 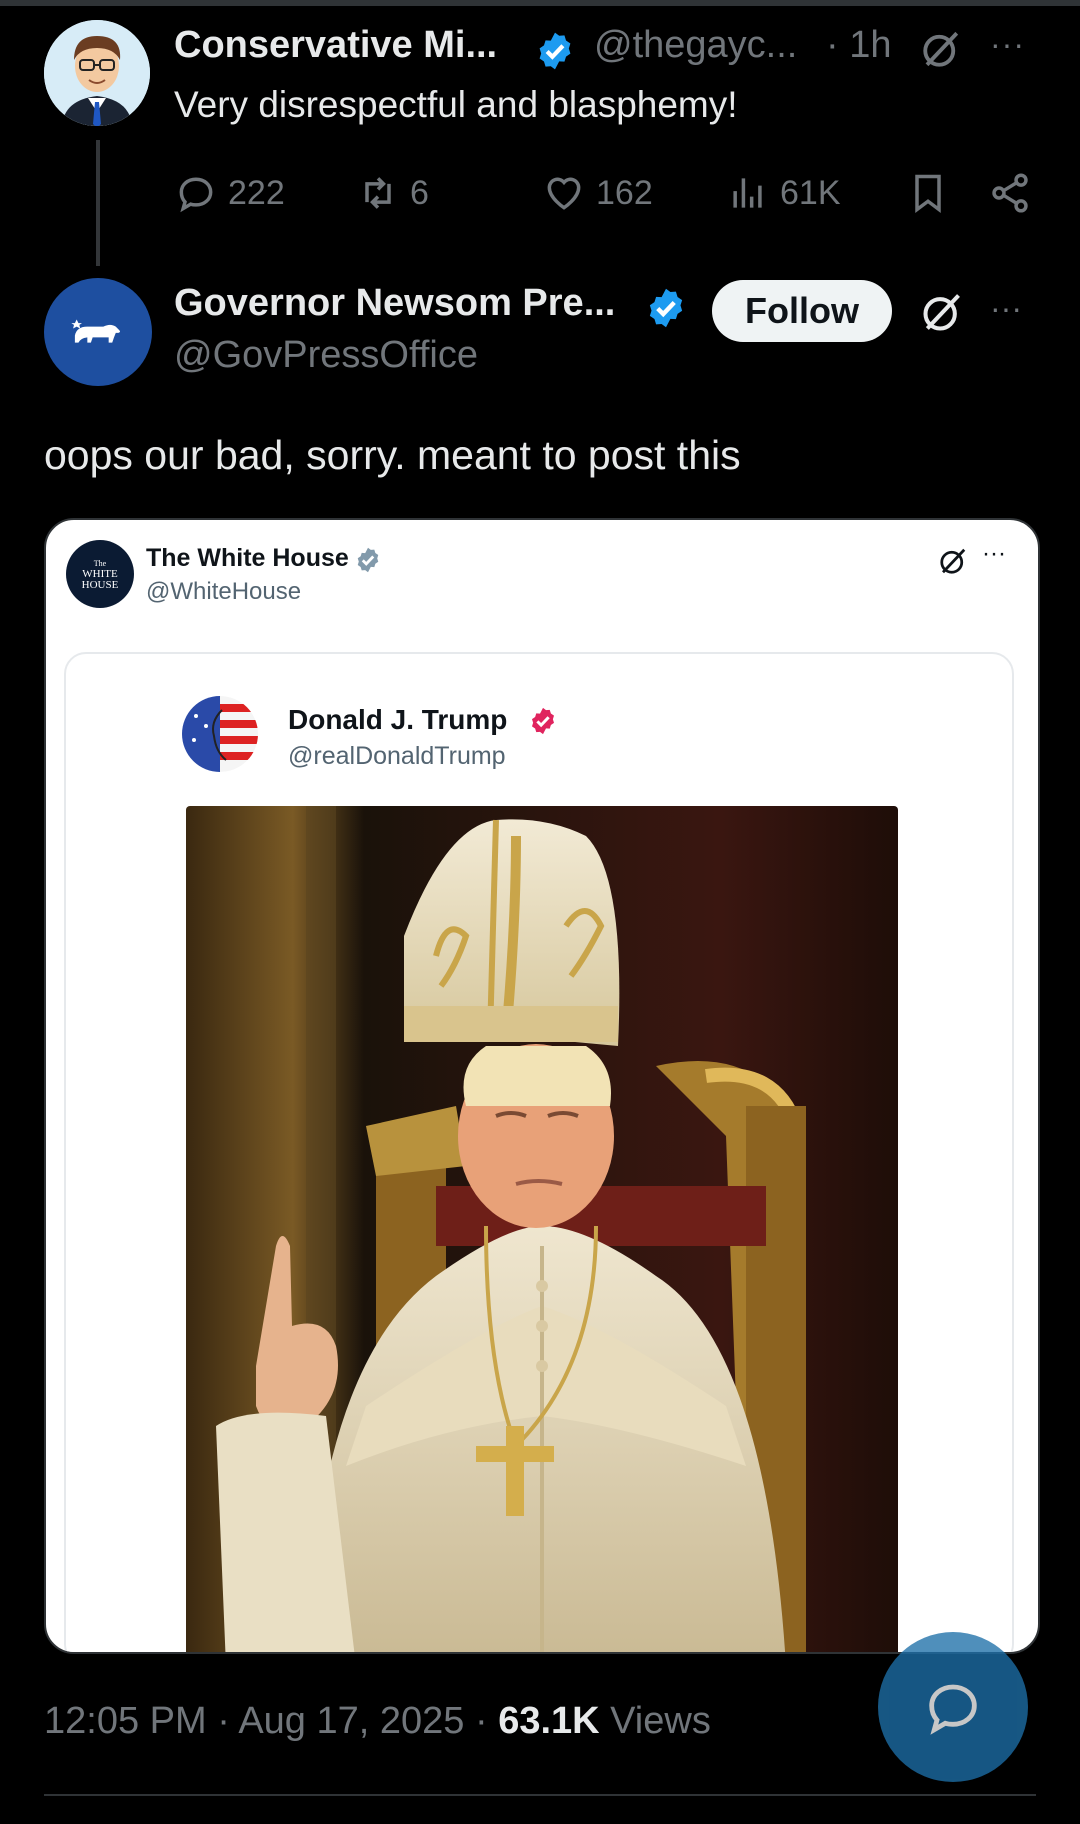 What do you see at coordinates (97, 73) in the screenshot?
I see `conservative-avatar` at bounding box center [97, 73].